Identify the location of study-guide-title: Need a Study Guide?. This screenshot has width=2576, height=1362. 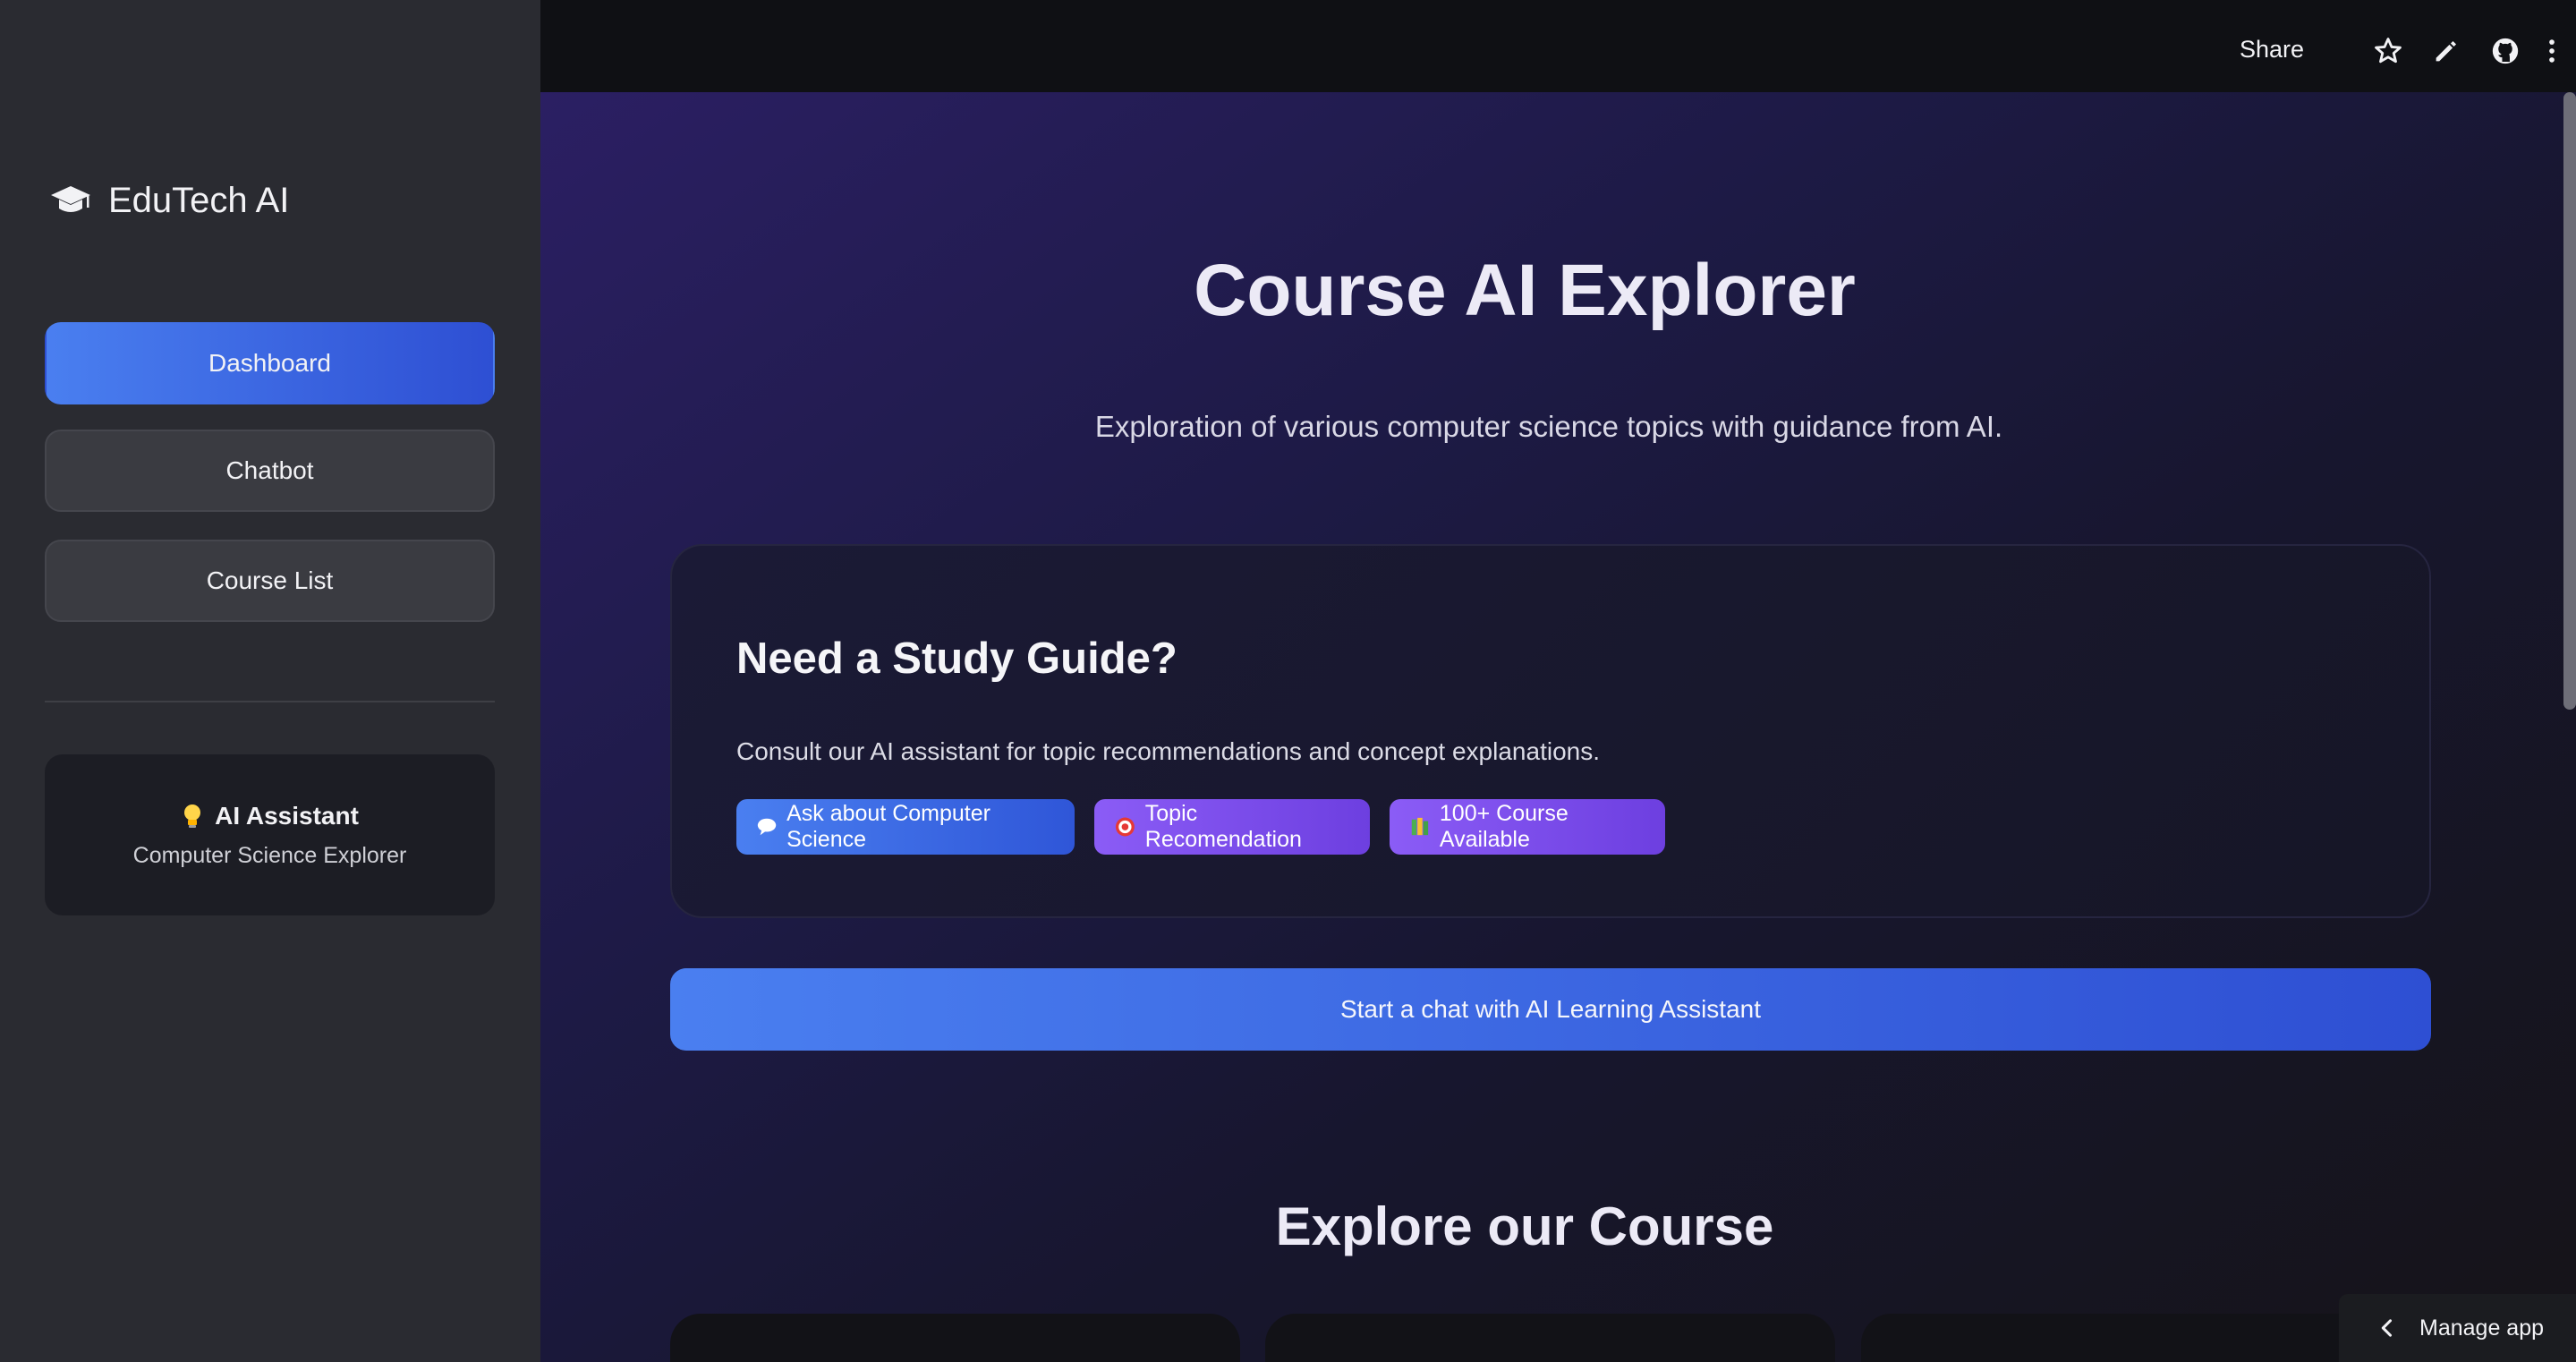
(956, 658).